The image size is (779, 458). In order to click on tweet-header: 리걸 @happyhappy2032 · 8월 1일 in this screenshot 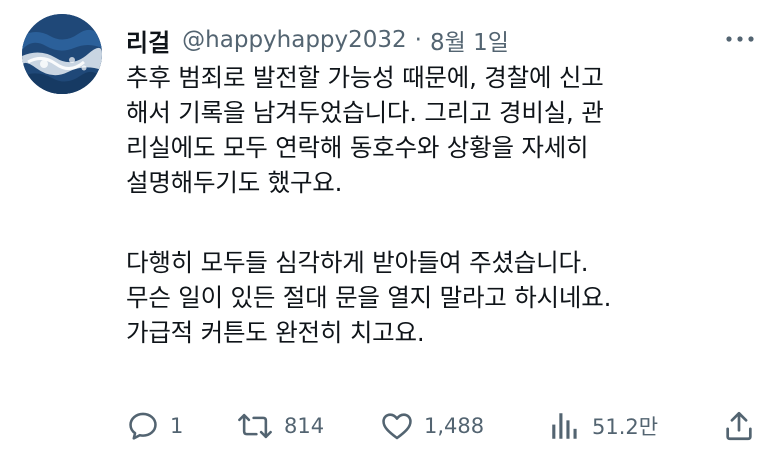, I will do `click(317, 40)`.